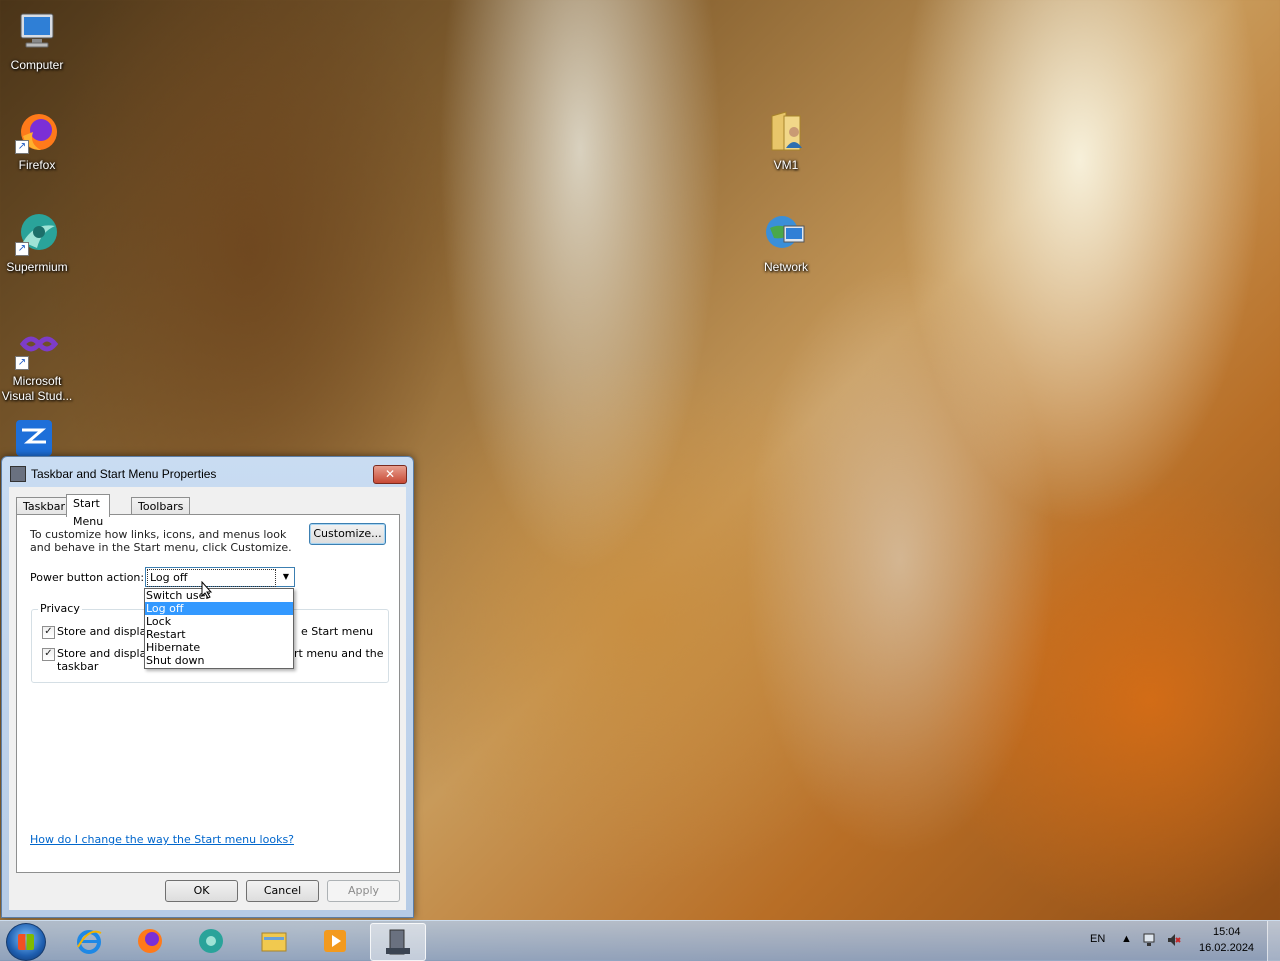 The width and height of the screenshot is (1280, 961). I want to click on privacy-checkbox-2-label-wrap: taskbar, so click(78, 666).